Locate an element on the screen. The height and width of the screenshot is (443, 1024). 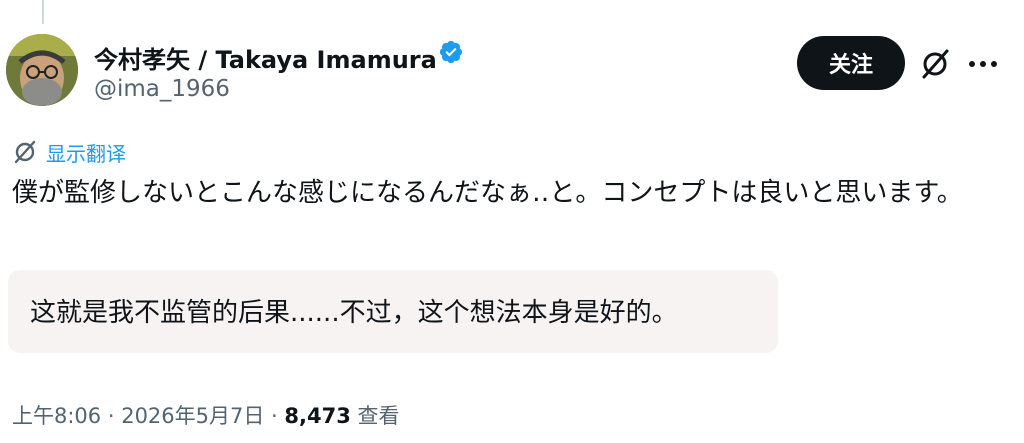
translation-box: 这就是我不监管的后果......不过，这个想法本身是好的。 is located at coordinates (393, 311).